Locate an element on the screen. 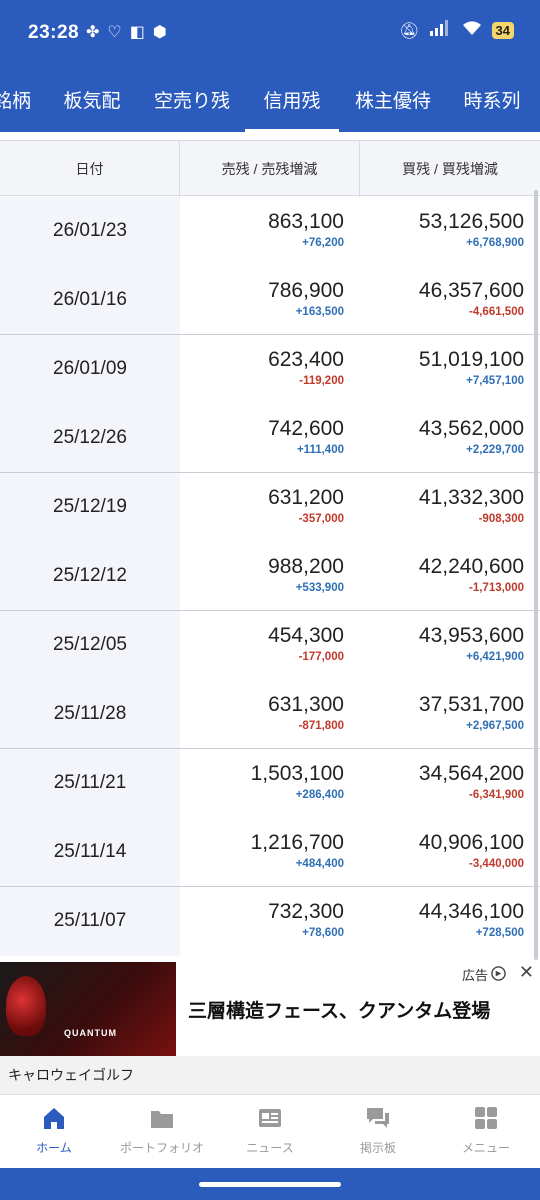 The width and height of the screenshot is (540, 1200). row-sell-cell: 742,600 +111,400 is located at coordinates (270, 438).